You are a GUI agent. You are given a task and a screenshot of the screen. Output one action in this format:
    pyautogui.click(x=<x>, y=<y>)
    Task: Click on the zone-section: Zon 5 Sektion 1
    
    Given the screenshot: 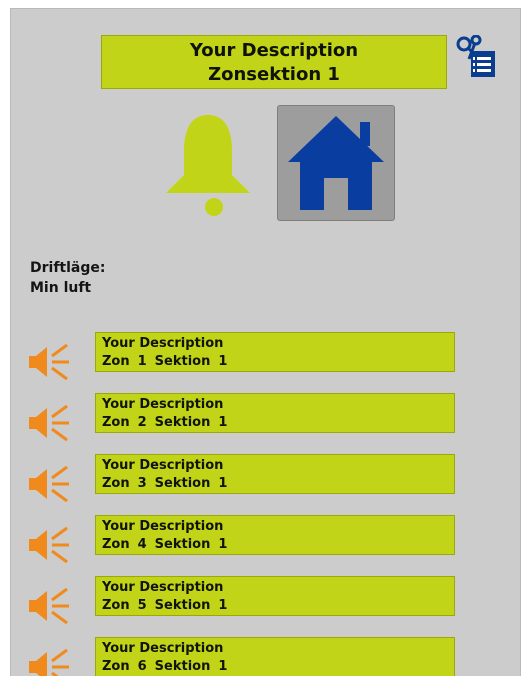 What is the action you would take?
    pyautogui.click(x=278, y=606)
    